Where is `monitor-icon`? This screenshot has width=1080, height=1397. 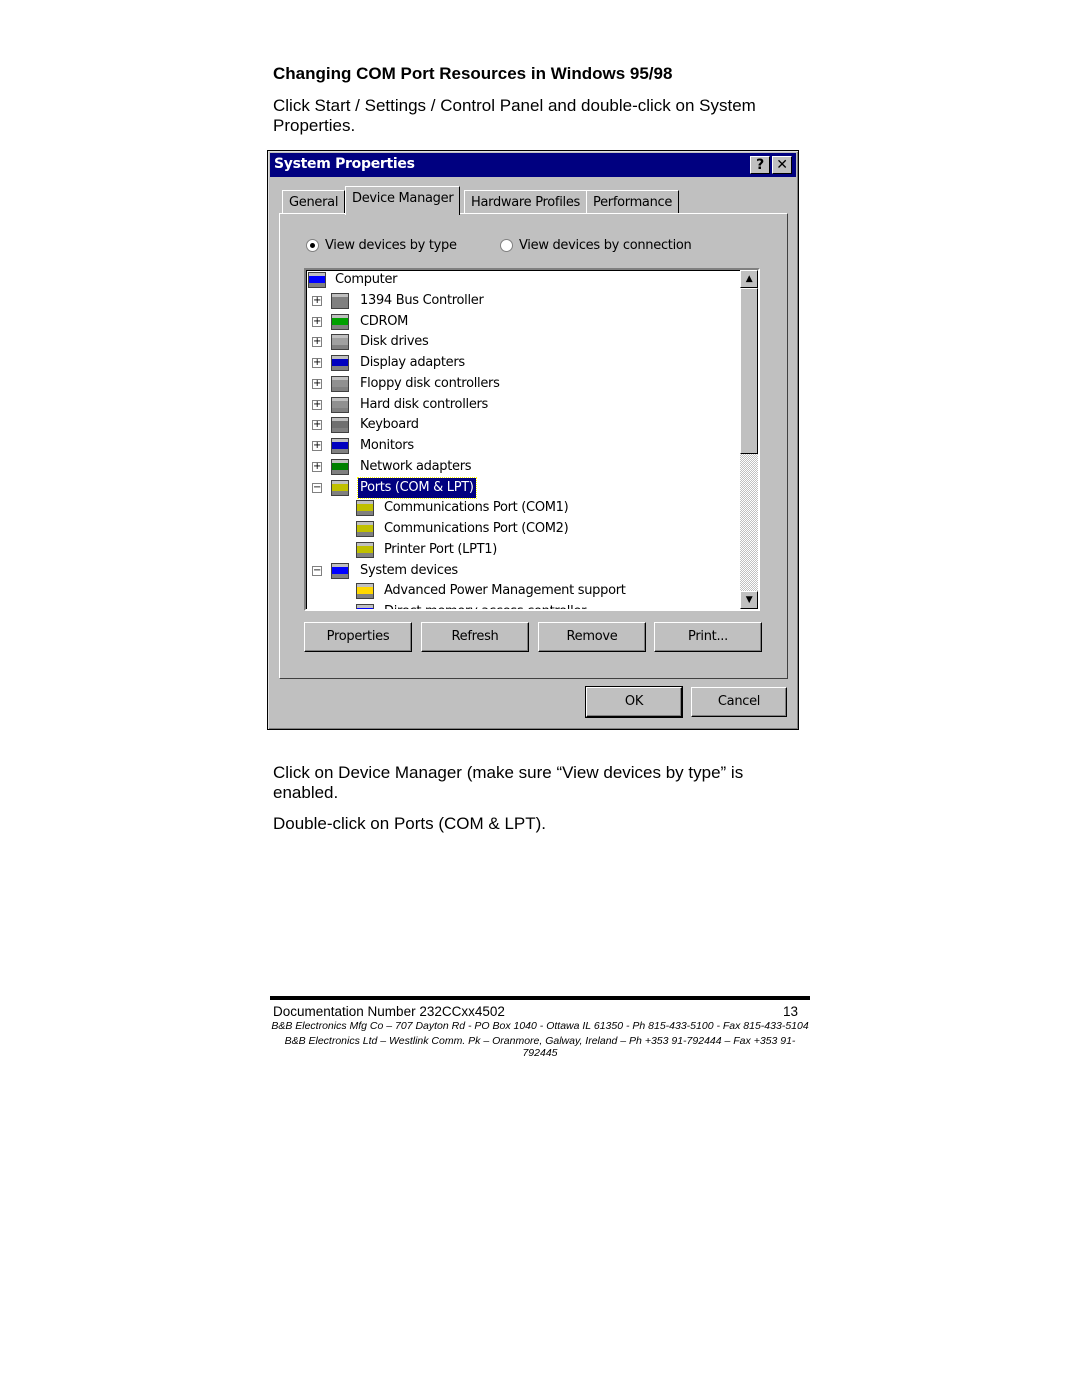 monitor-icon is located at coordinates (340, 446).